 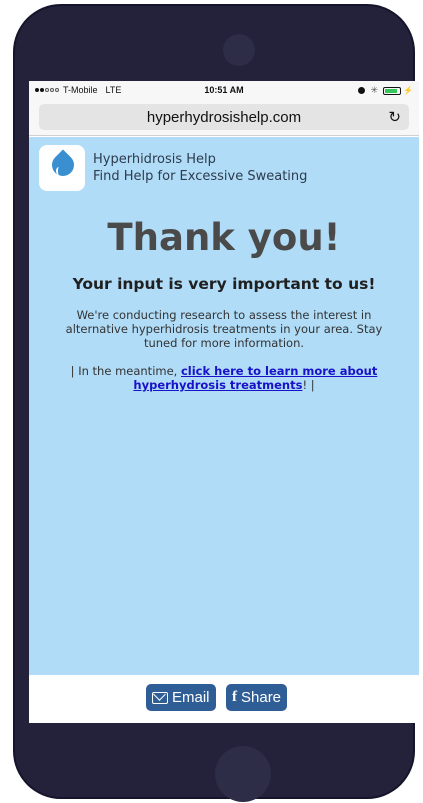 I want to click on alarm-icon, so click(x=362, y=90).